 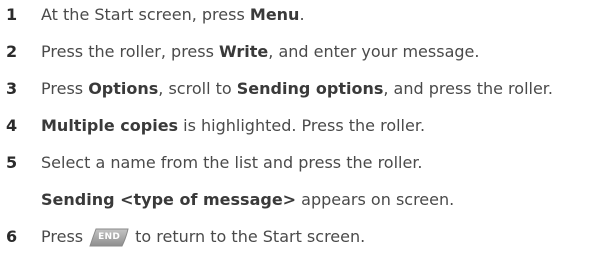 What do you see at coordinates (123, 88) in the screenshot?
I see `options-keyword: Options` at bounding box center [123, 88].